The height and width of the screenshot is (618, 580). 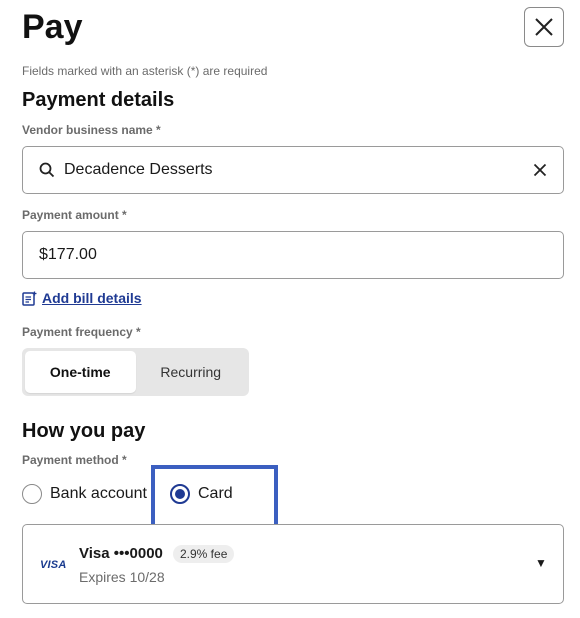 What do you see at coordinates (81, 332) in the screenshot?
I see `frequency-label: Payment frequency *` at bounding box center [81, 332].